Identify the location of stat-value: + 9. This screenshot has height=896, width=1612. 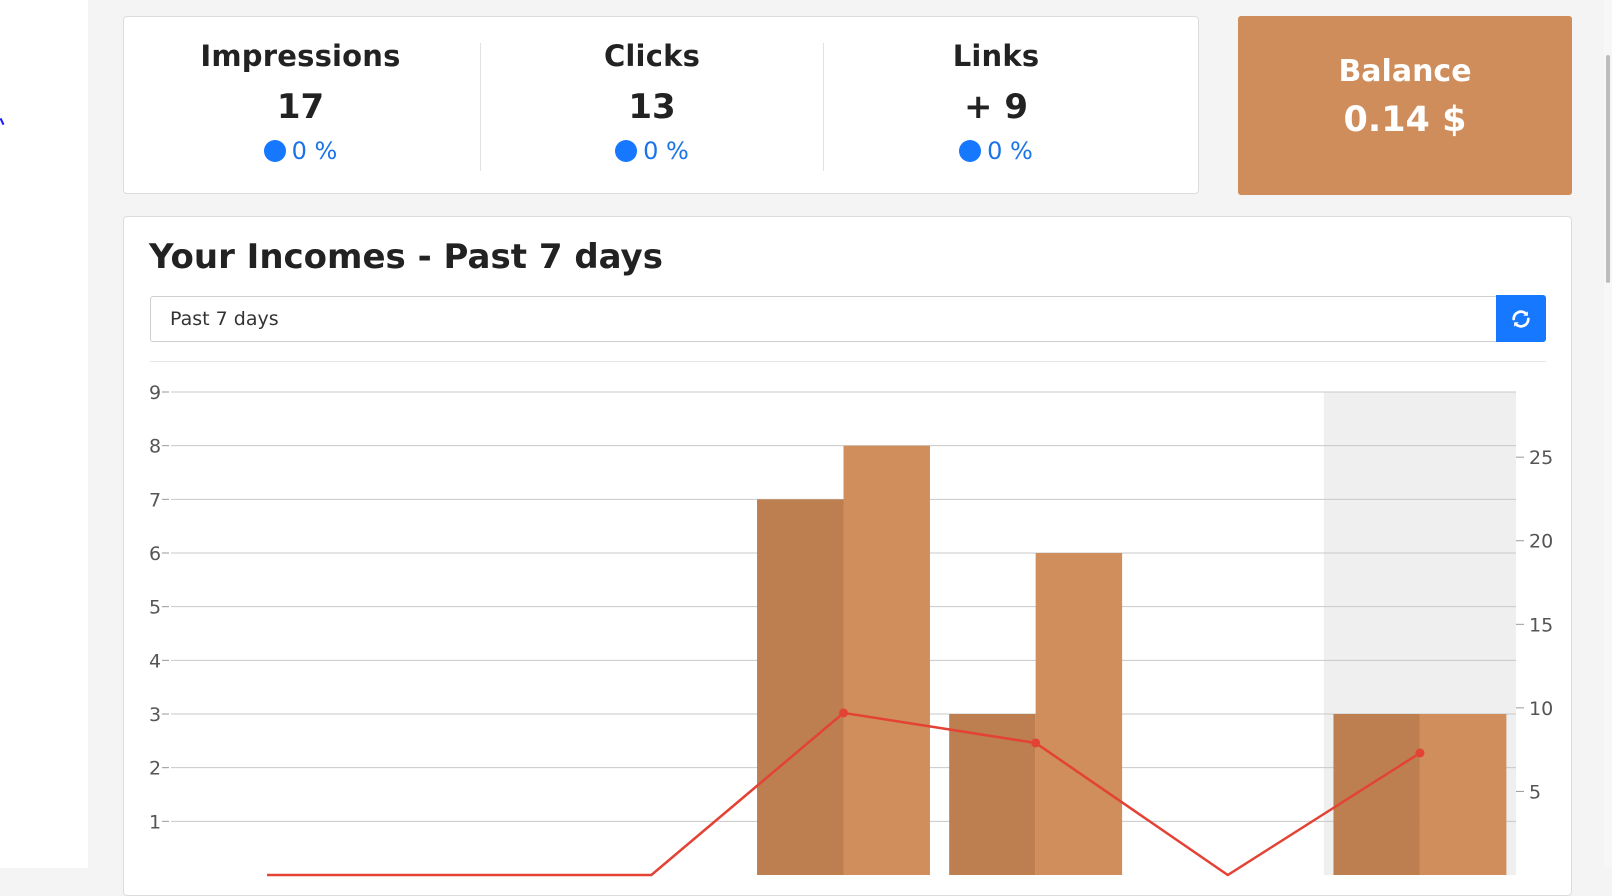
(996, 107).